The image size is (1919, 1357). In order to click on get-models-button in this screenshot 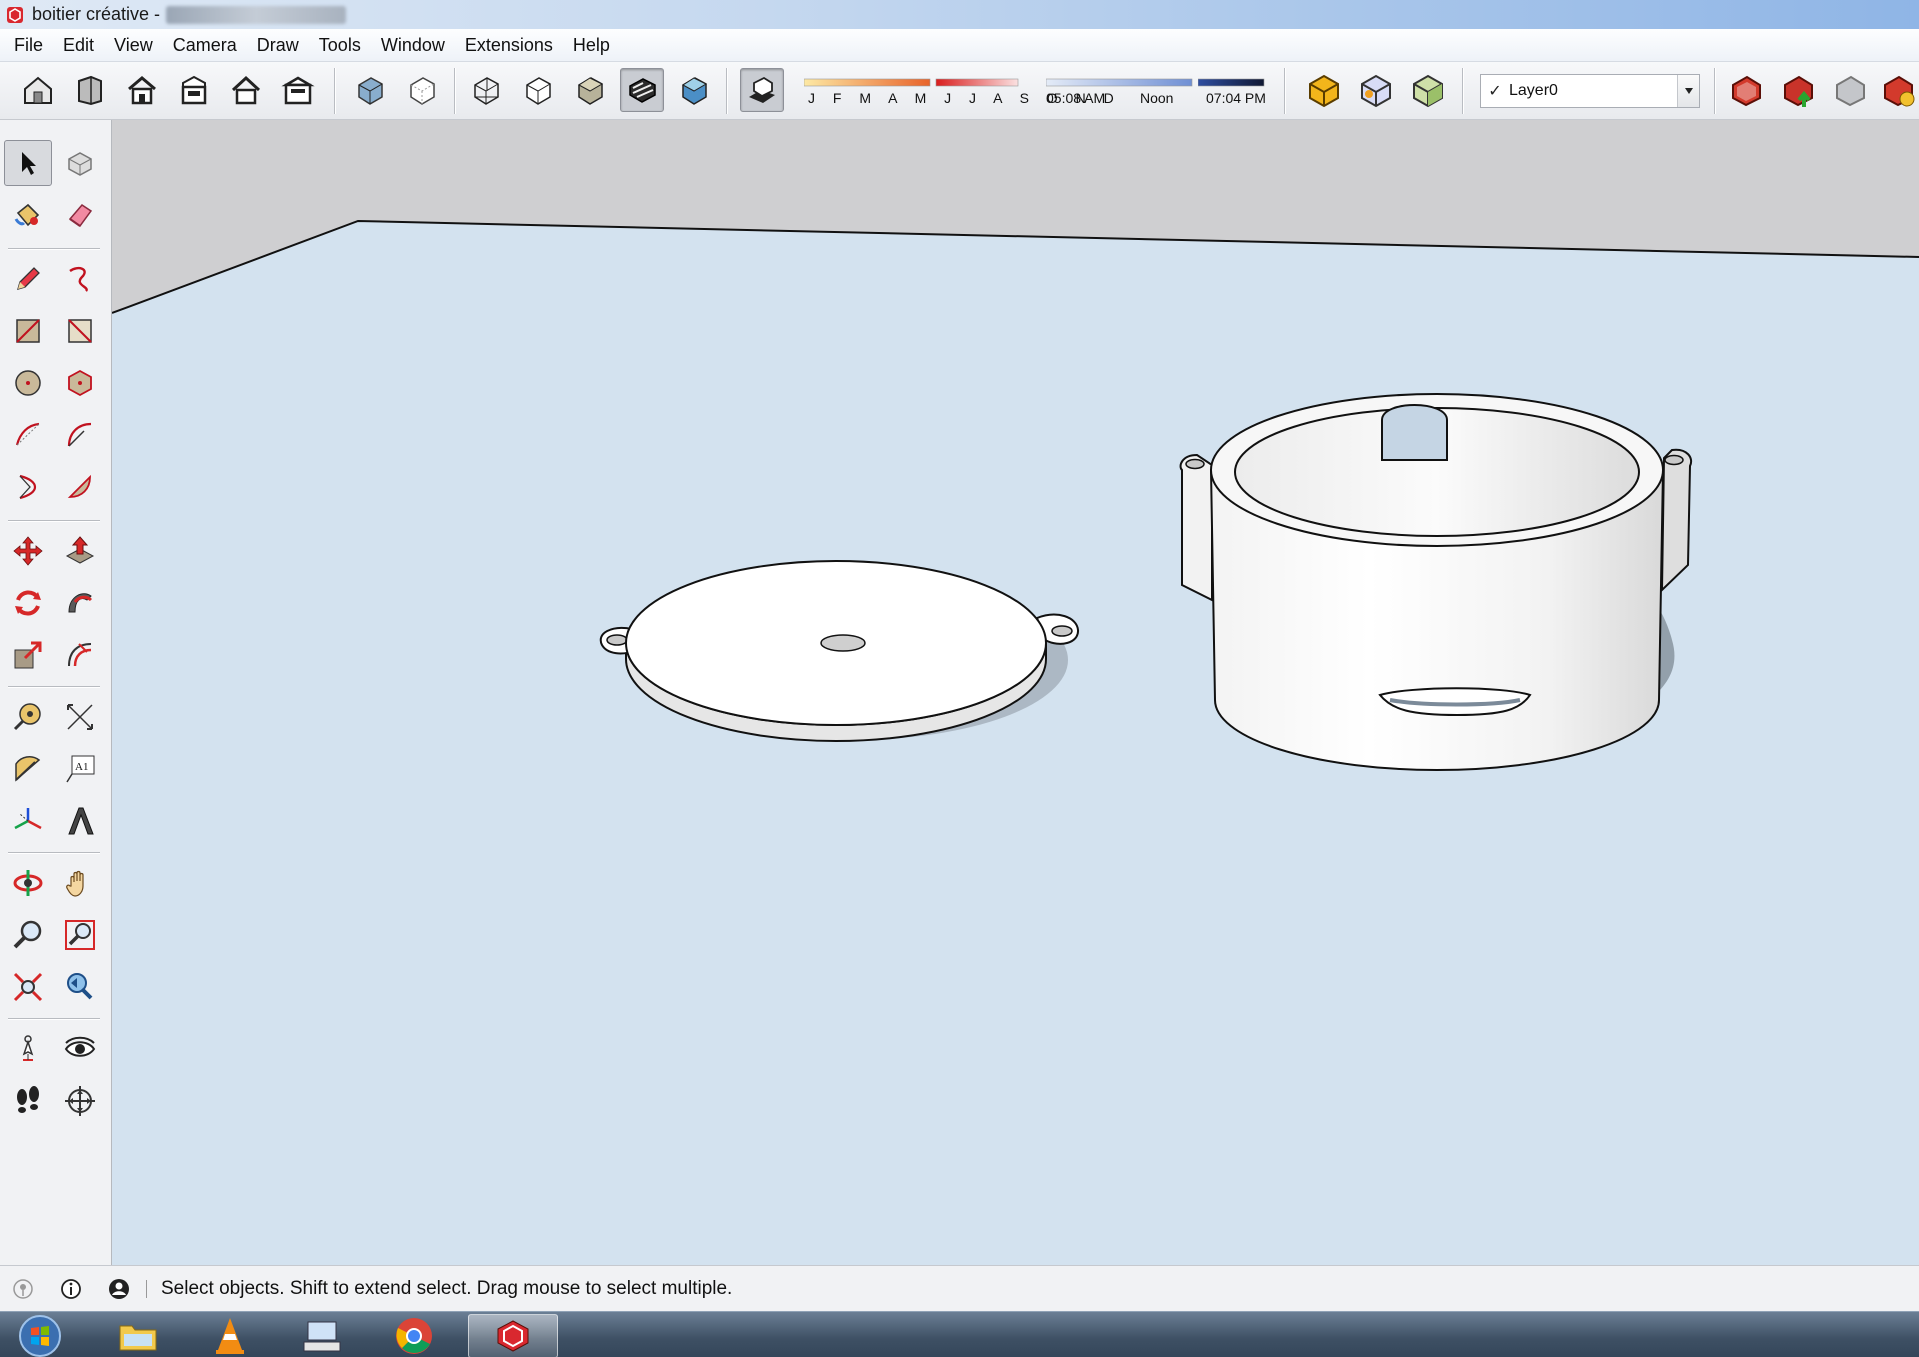, I will do `click(1746, 90)`.